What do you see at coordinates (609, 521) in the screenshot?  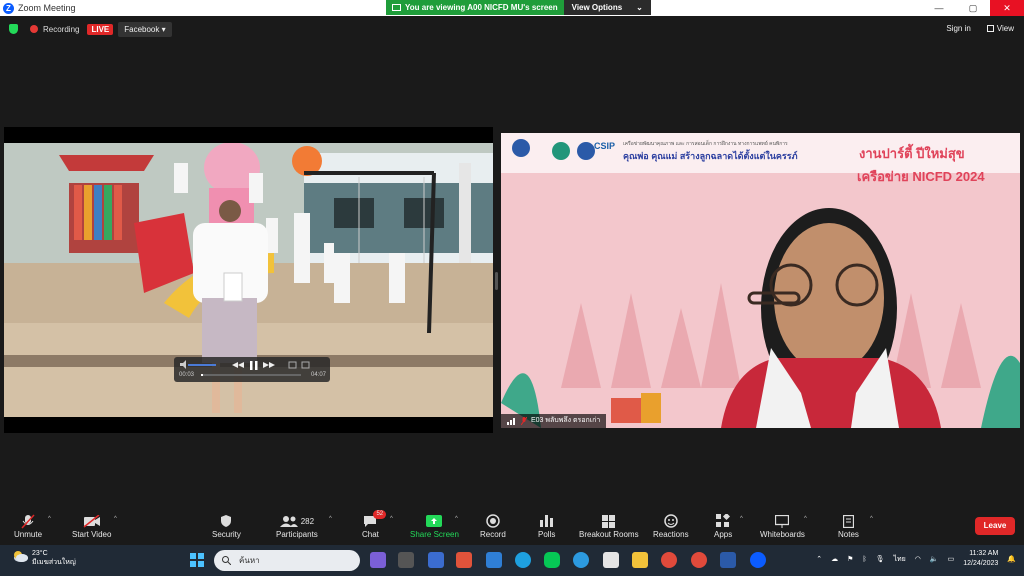 I see `breakout-rooms-icon` at bounding box center [609, 521].